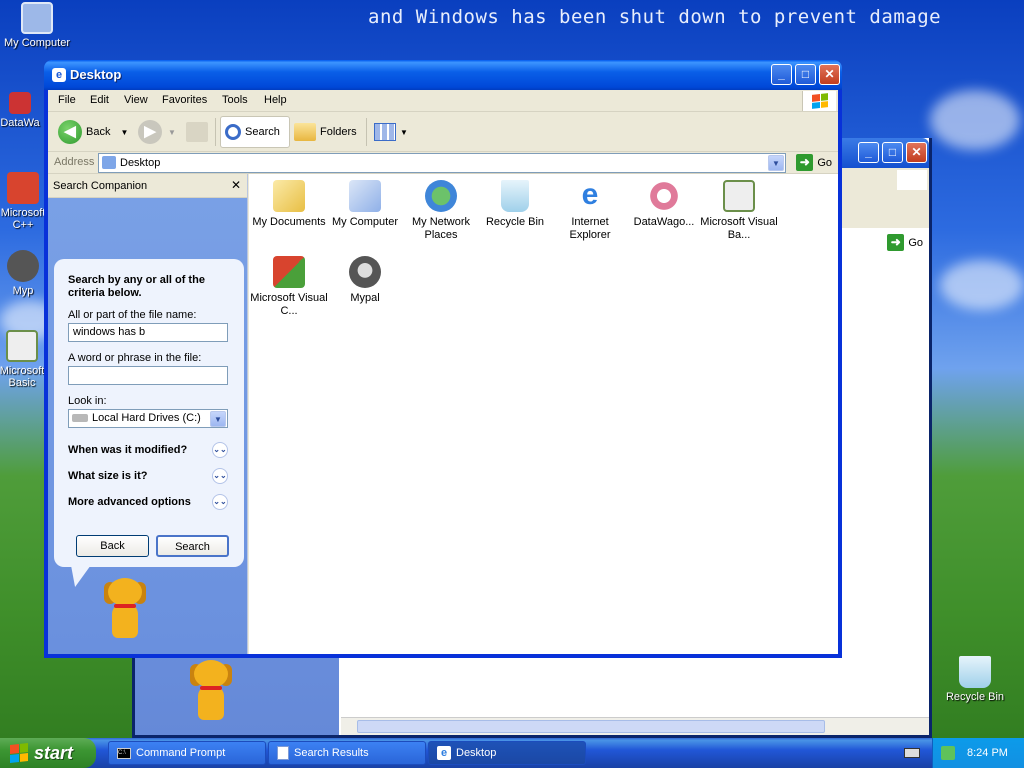 The height and width of the screenshot is (768, 1024). What do you see at coordinates (211, 674) in the screenshot?
I see `dog-head` at bounding box center [211, 674].